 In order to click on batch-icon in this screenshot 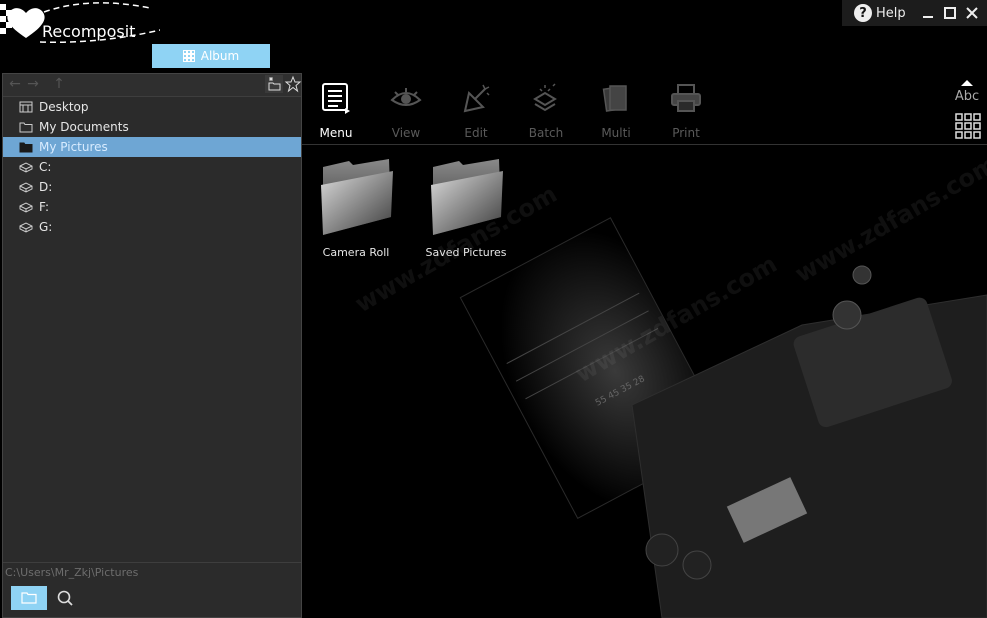, I will do `click(545, 97)`.